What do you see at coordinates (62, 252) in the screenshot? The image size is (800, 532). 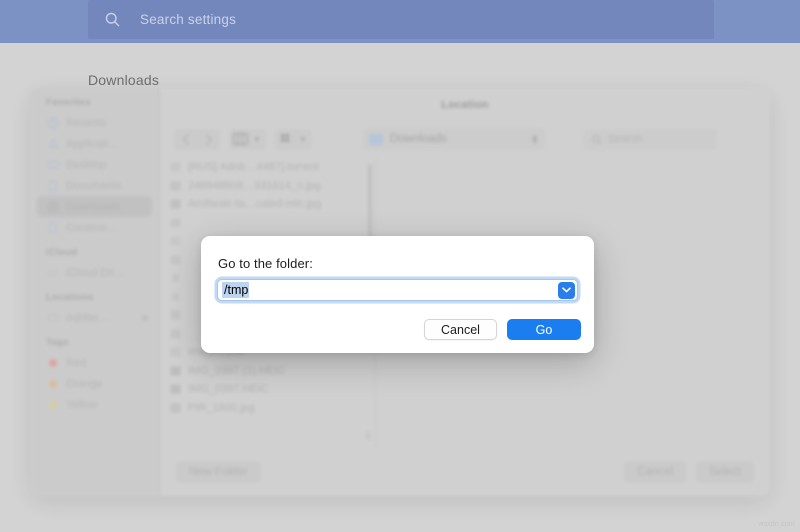 I see `sidebar-group-icloud: iCloud` at bounding box center [62, 252].